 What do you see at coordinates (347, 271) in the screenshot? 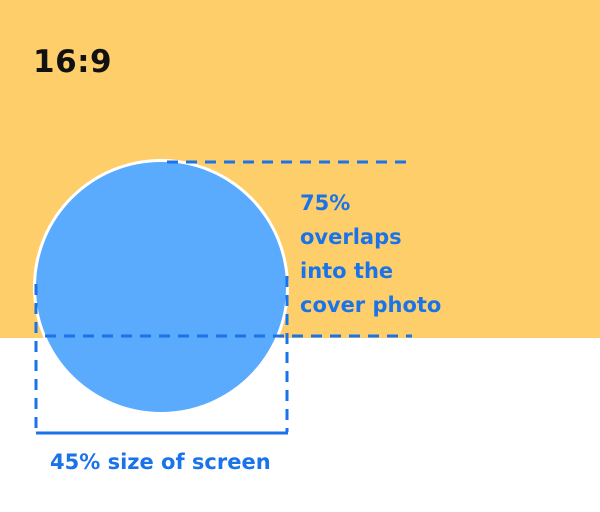
I see `overlap-line: into the` at bounding box center [347, 271].